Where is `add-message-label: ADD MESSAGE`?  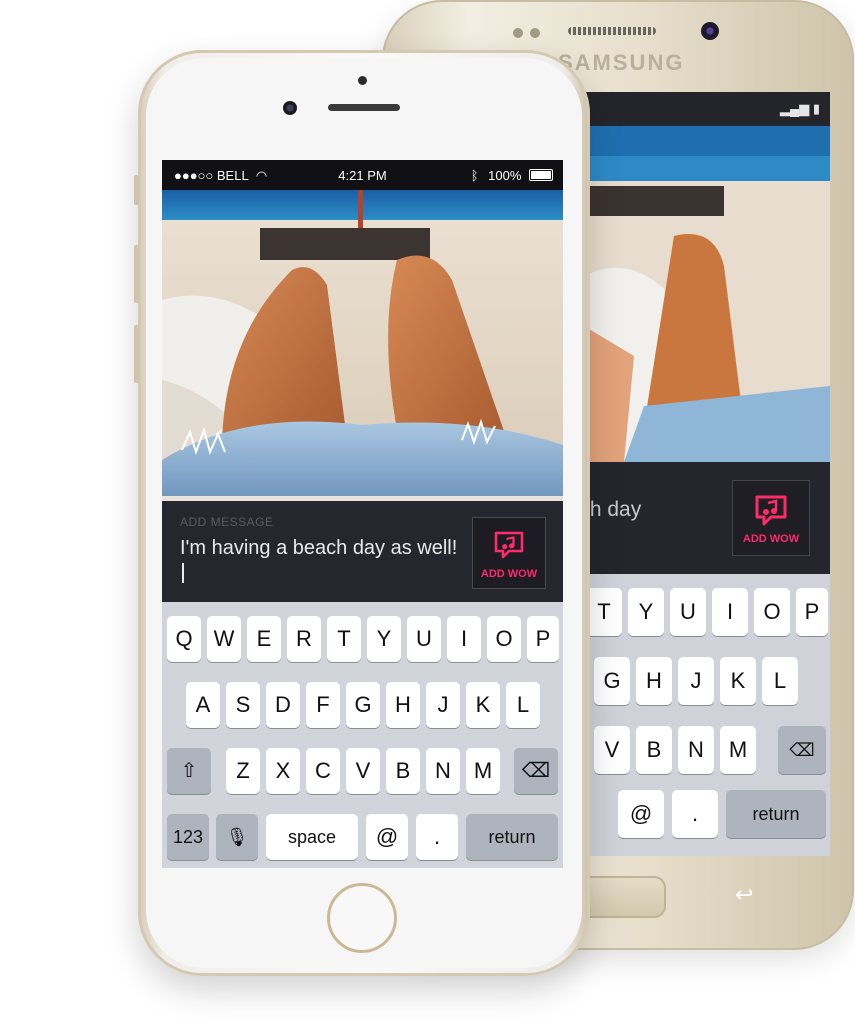
add-message-label: ADD MESSAGE is located at coordinates (227, 522).